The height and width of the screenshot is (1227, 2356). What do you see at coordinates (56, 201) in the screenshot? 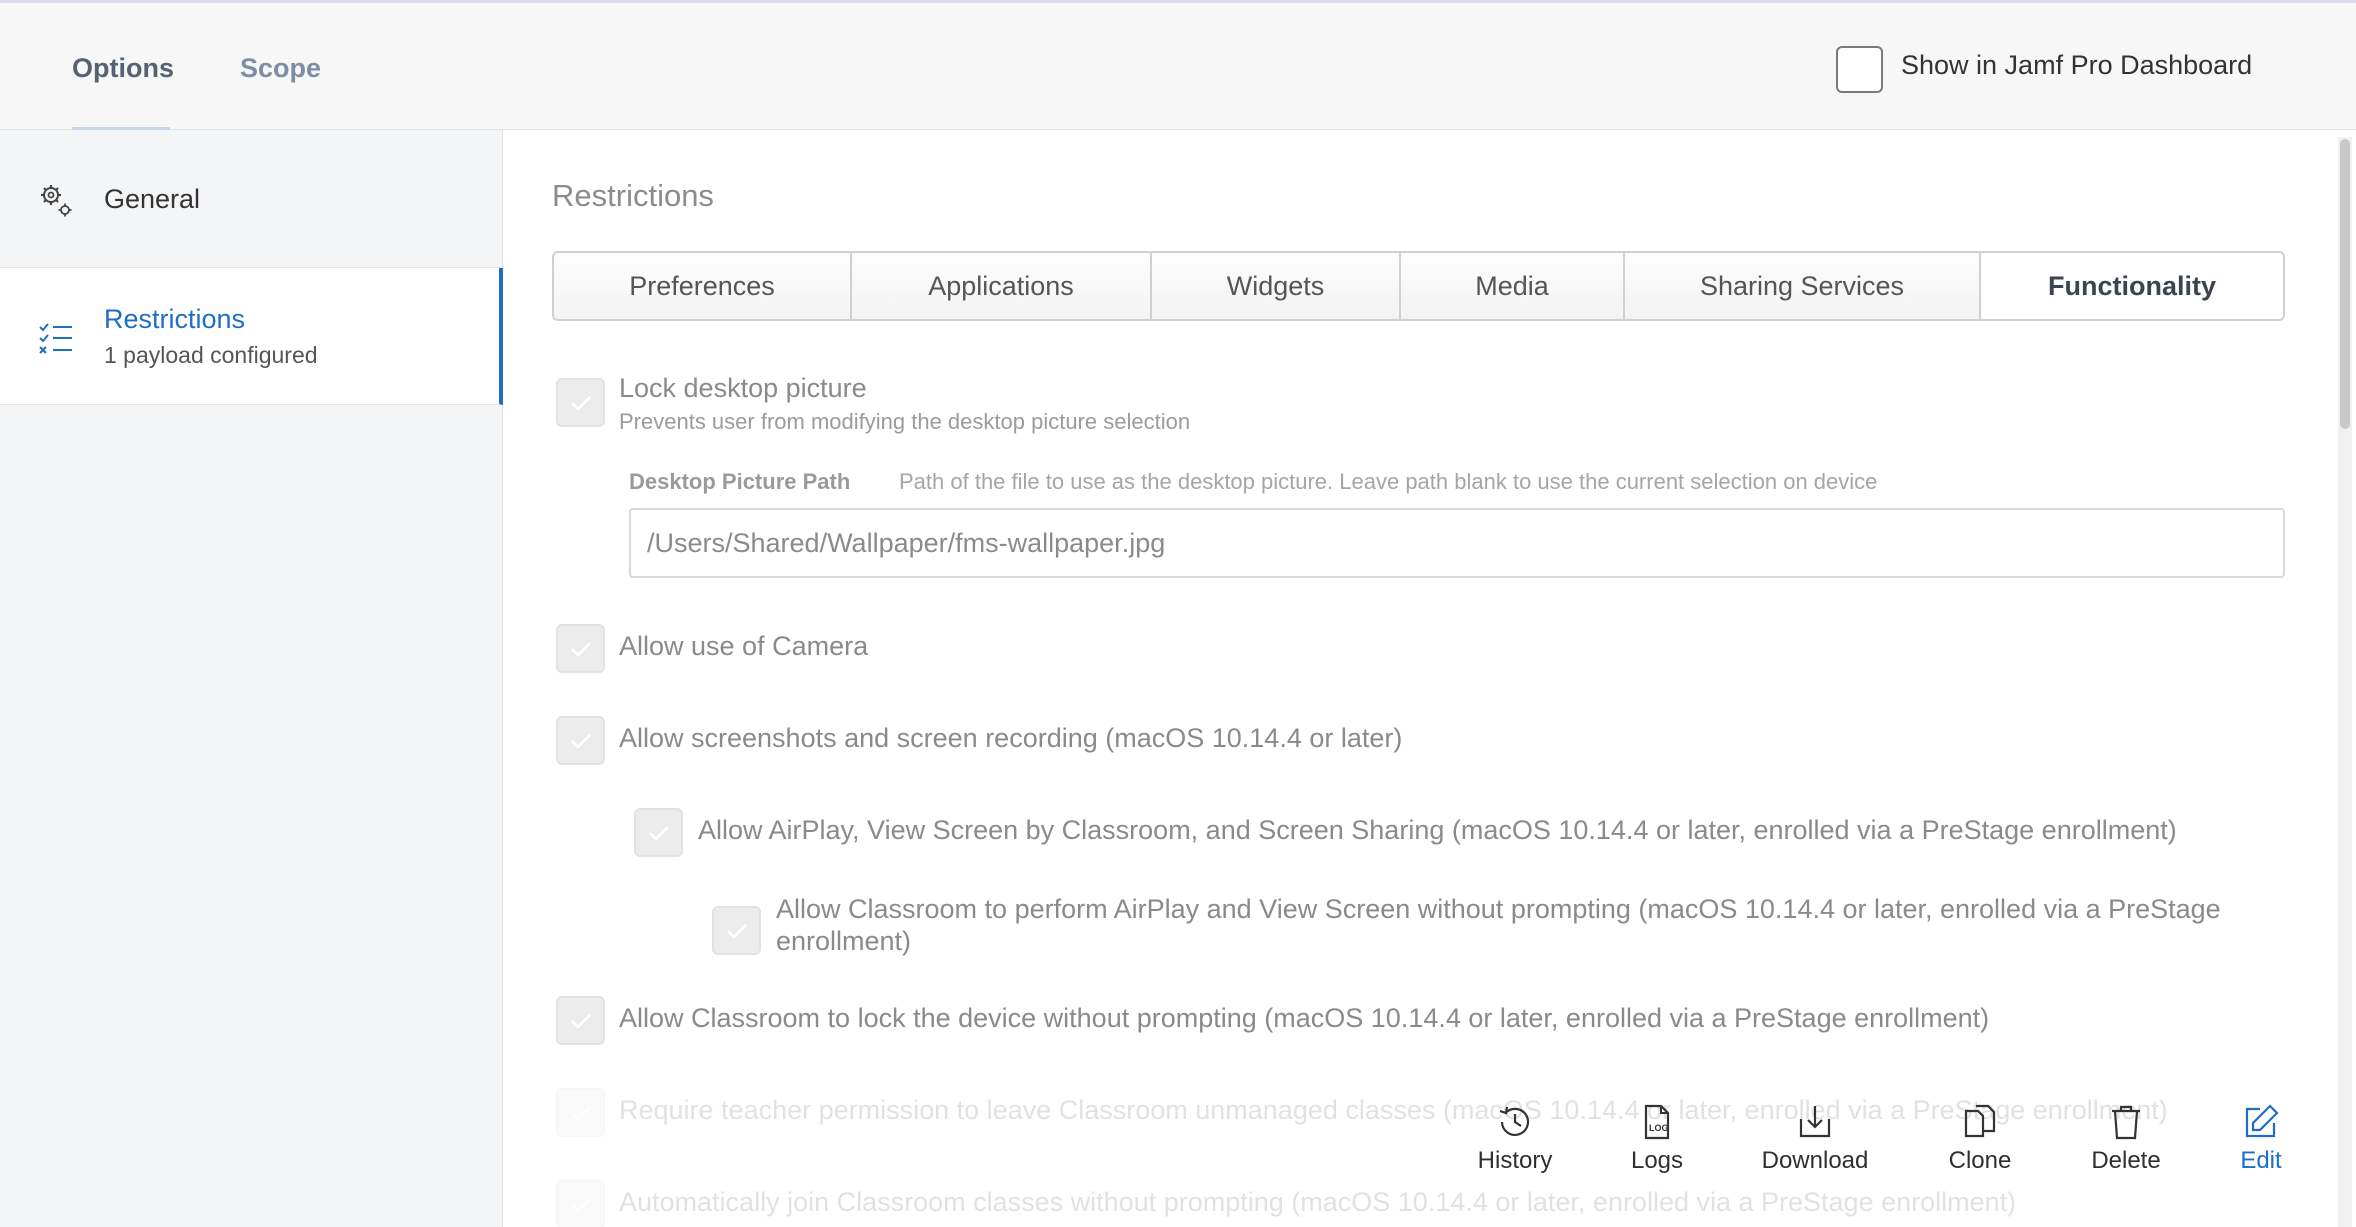
I see `gear-icon` at bounding box center [56, 201].